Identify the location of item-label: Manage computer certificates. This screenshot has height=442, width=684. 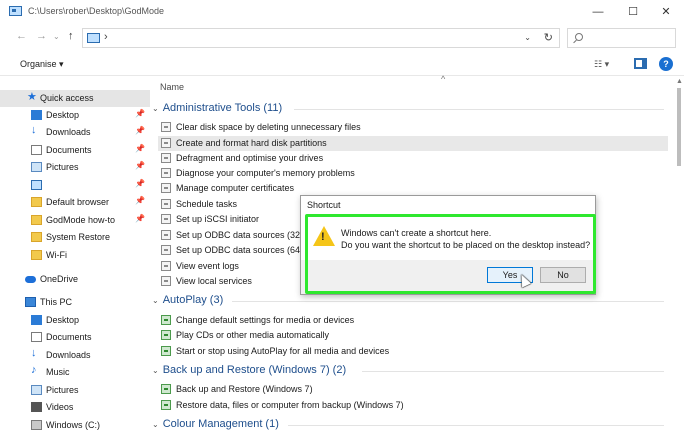
(235, 188).